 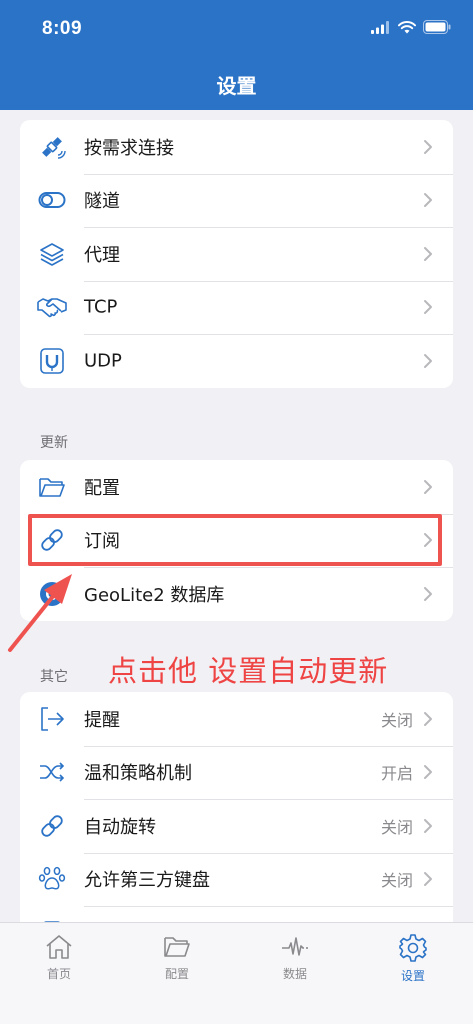 I want to click on toggle-icon, so click(x=52, y=200).